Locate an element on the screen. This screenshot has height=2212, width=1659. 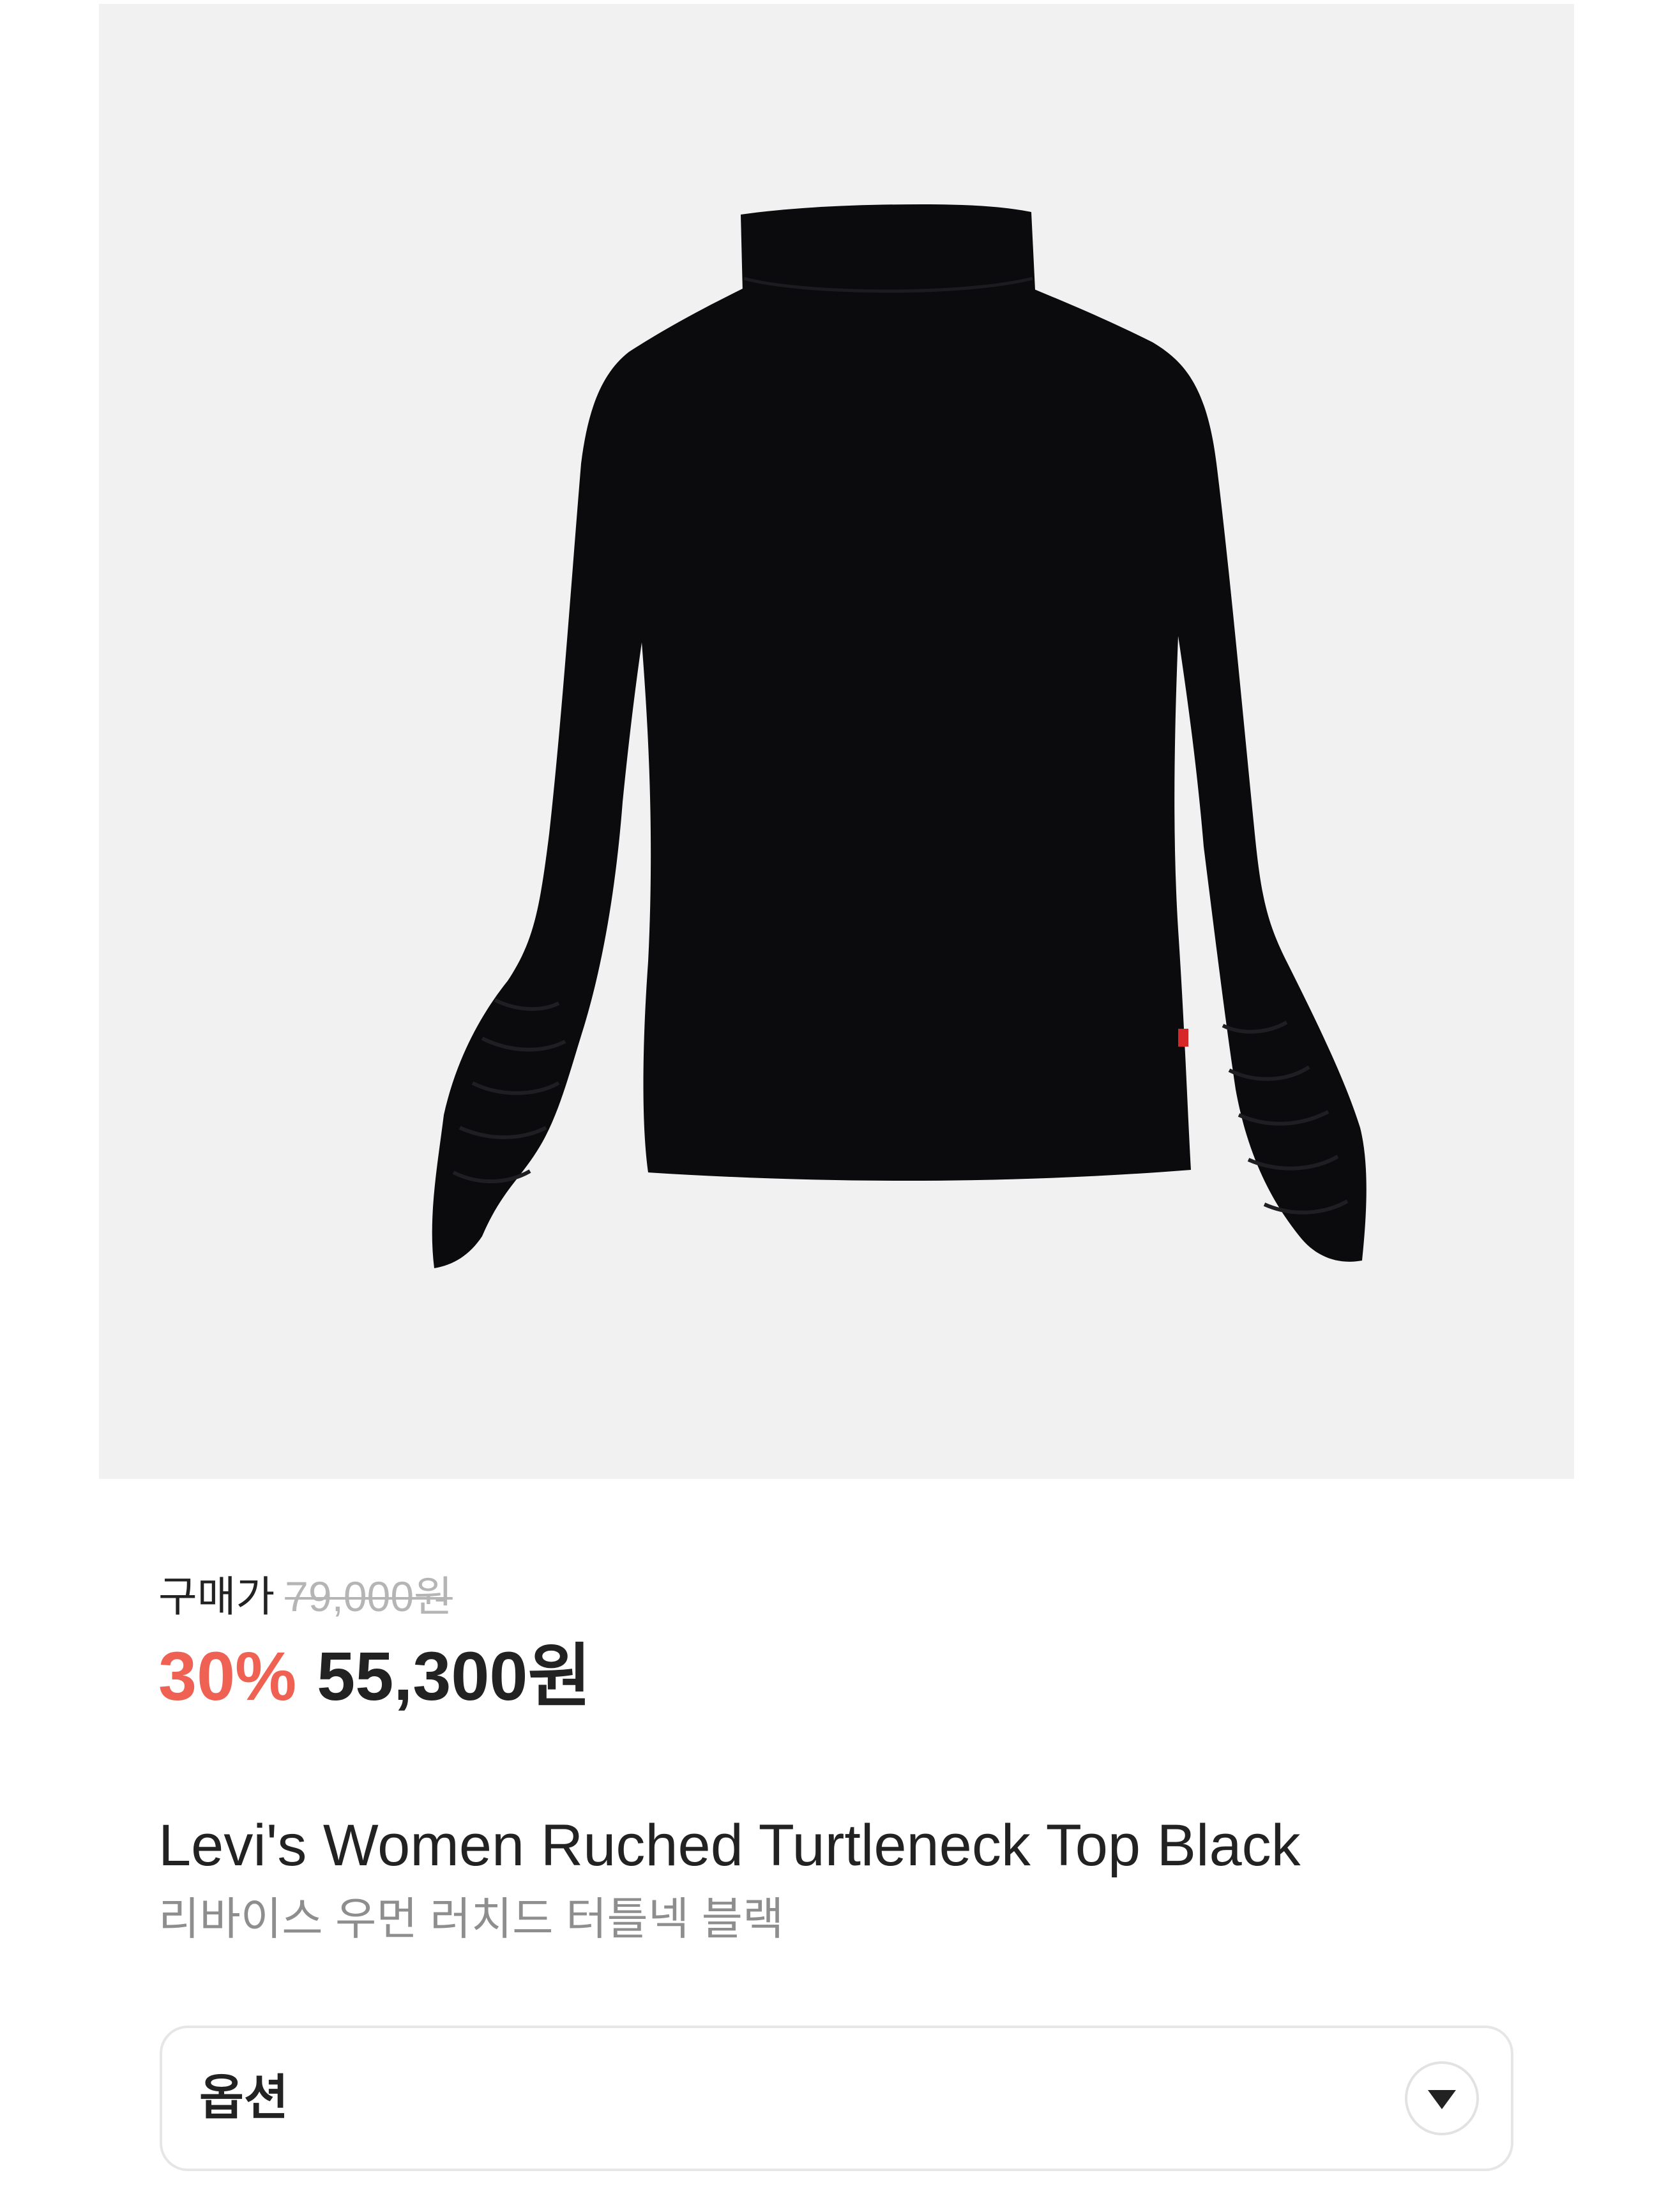
option-dropdown: 옵션 is located at coordinates (837, 2098).